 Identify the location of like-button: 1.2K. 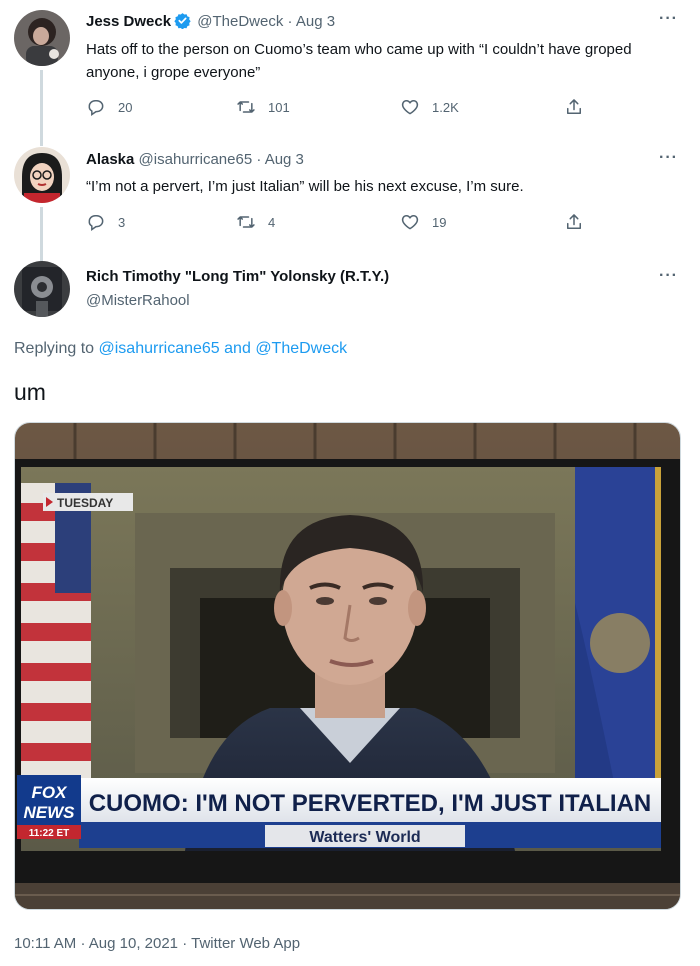
(429, 107).